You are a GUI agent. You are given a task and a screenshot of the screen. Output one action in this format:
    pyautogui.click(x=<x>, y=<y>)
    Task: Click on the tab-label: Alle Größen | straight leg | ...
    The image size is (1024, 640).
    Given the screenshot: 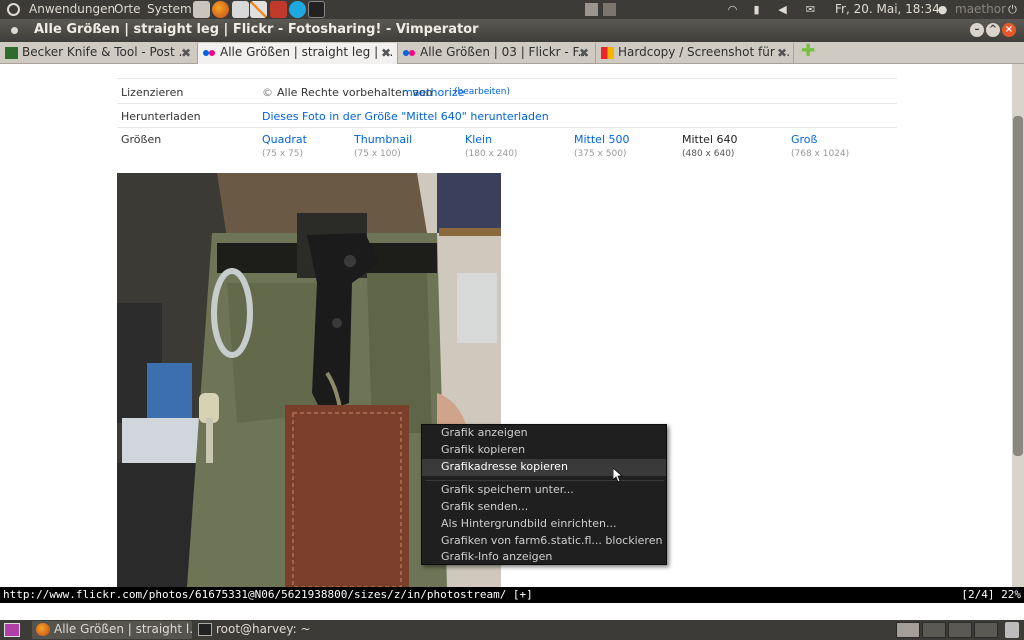 What is the action you would take?
    pyautogui.click(x=307, y=52)
    